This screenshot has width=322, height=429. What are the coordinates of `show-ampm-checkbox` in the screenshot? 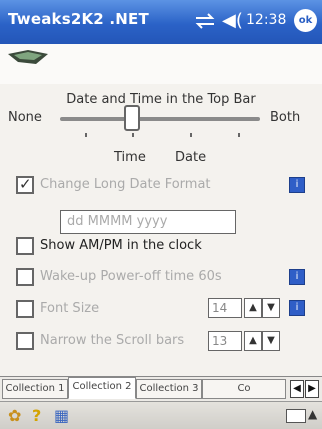 It's located at (25, 246).